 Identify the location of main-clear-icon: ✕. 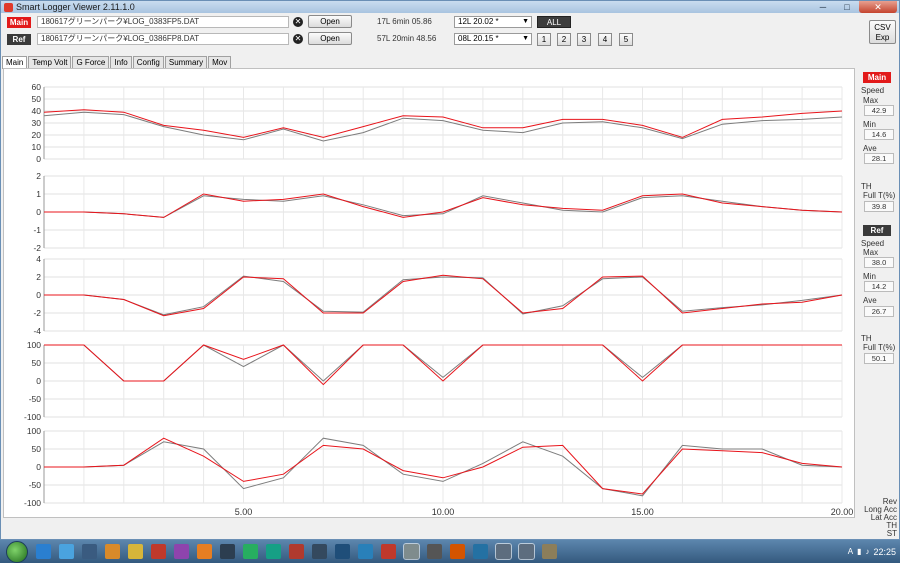
(298, 22).